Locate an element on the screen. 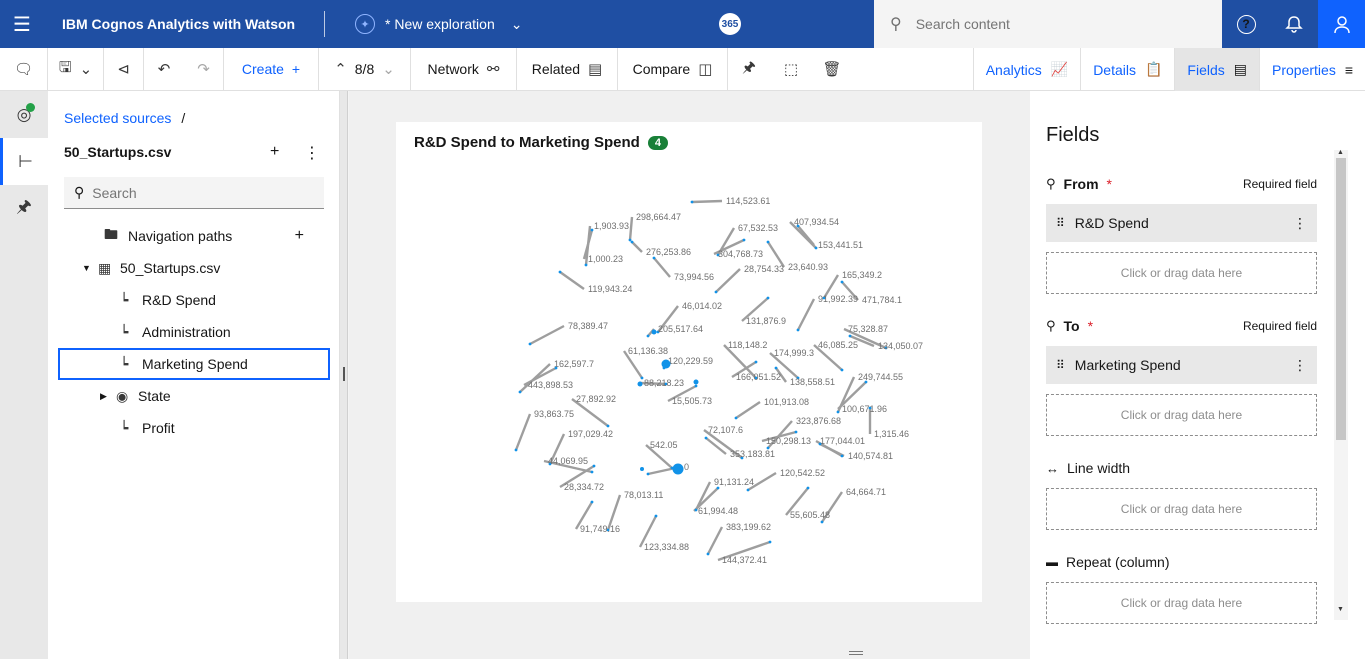 This screenshot has height=659, width=1365. tab-details: Details 📋 is located at coordinates (1127, 69).